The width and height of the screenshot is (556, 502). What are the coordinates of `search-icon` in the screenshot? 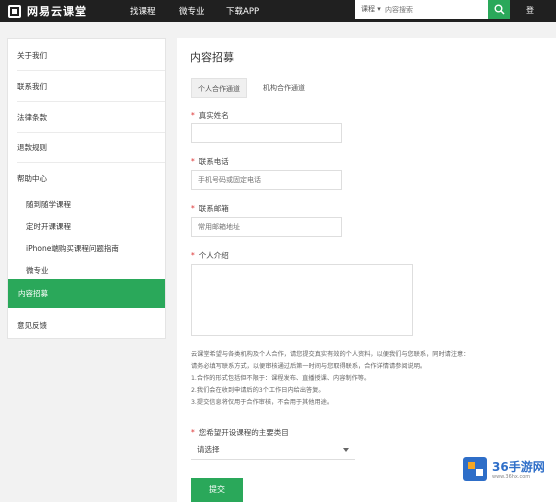 It's located at (499, 9).